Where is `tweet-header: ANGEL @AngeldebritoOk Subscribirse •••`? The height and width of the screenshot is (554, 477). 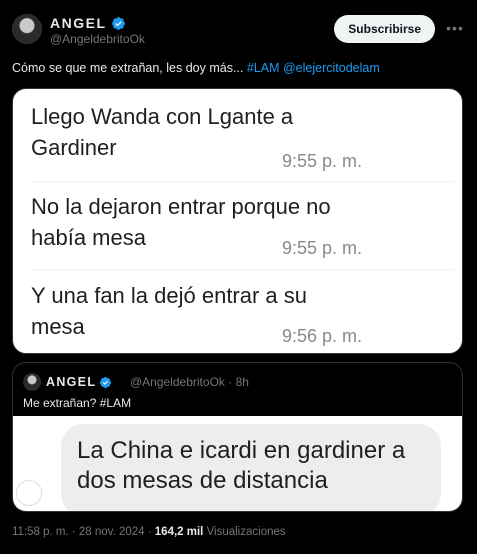 tweet-header: ANGEL @AngeldebritoOk Subscribirse ••• is located at coordinates (238, 30).